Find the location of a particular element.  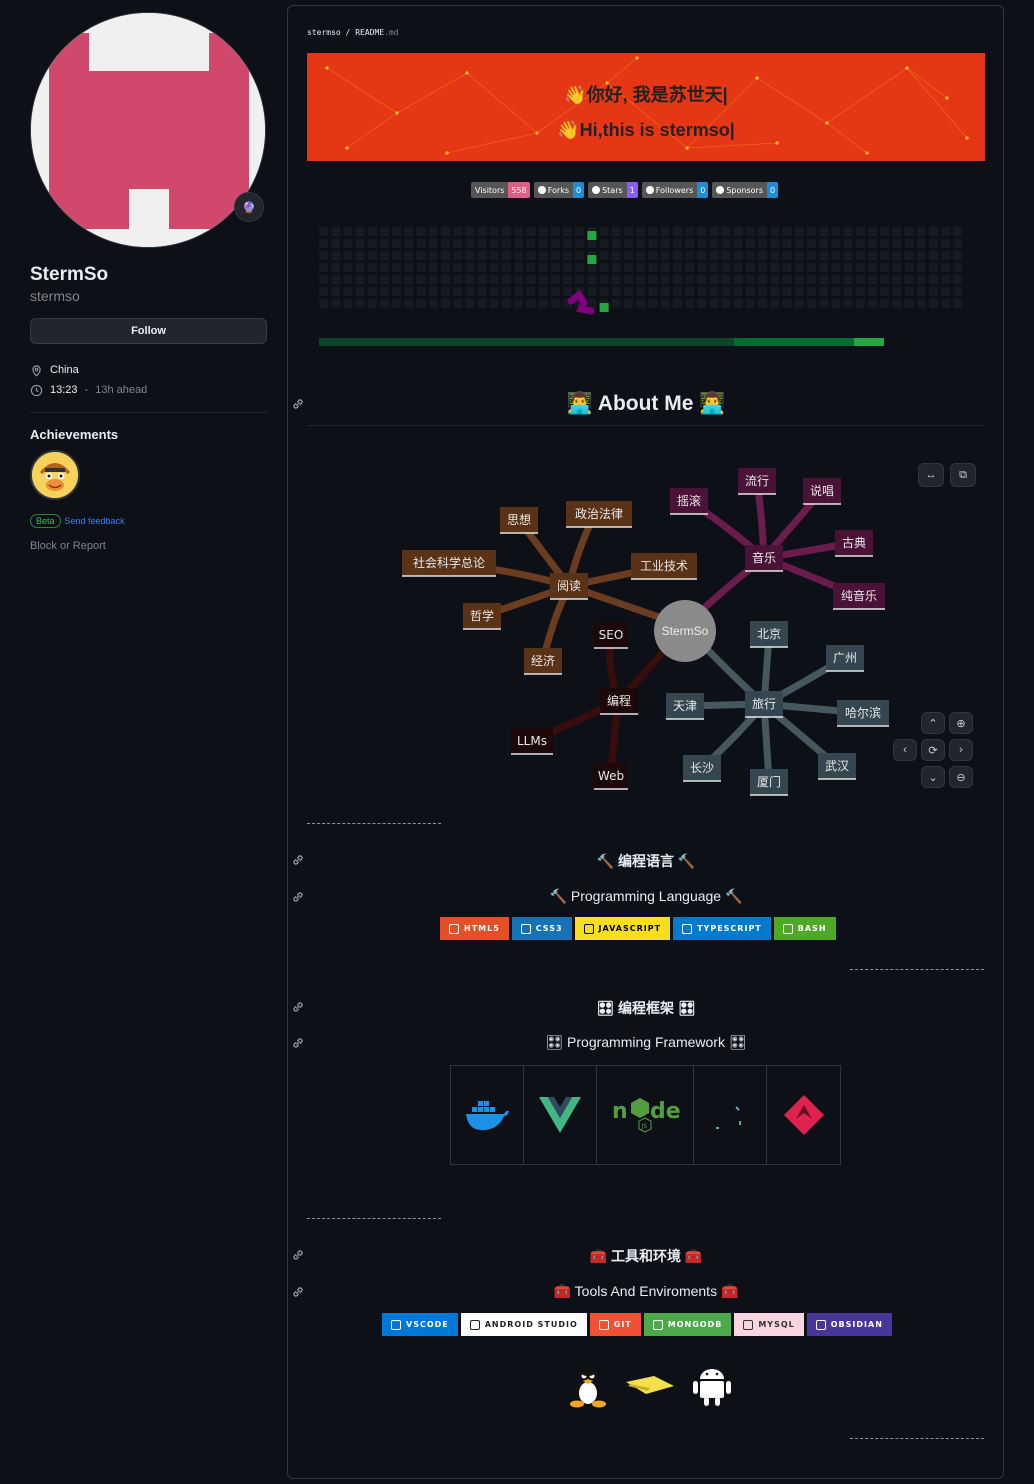

achievements-title: Achievements is located at coordinates (149, 434).